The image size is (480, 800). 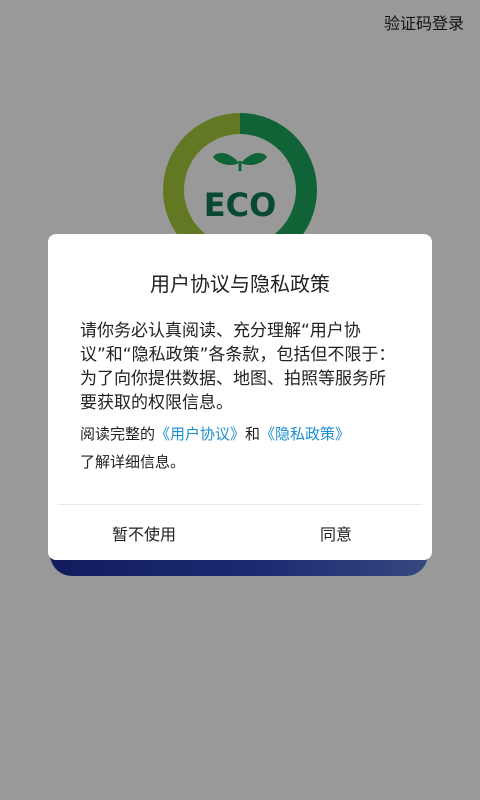 I want to click on agree-button: 同意, so click(x=336, y=532).